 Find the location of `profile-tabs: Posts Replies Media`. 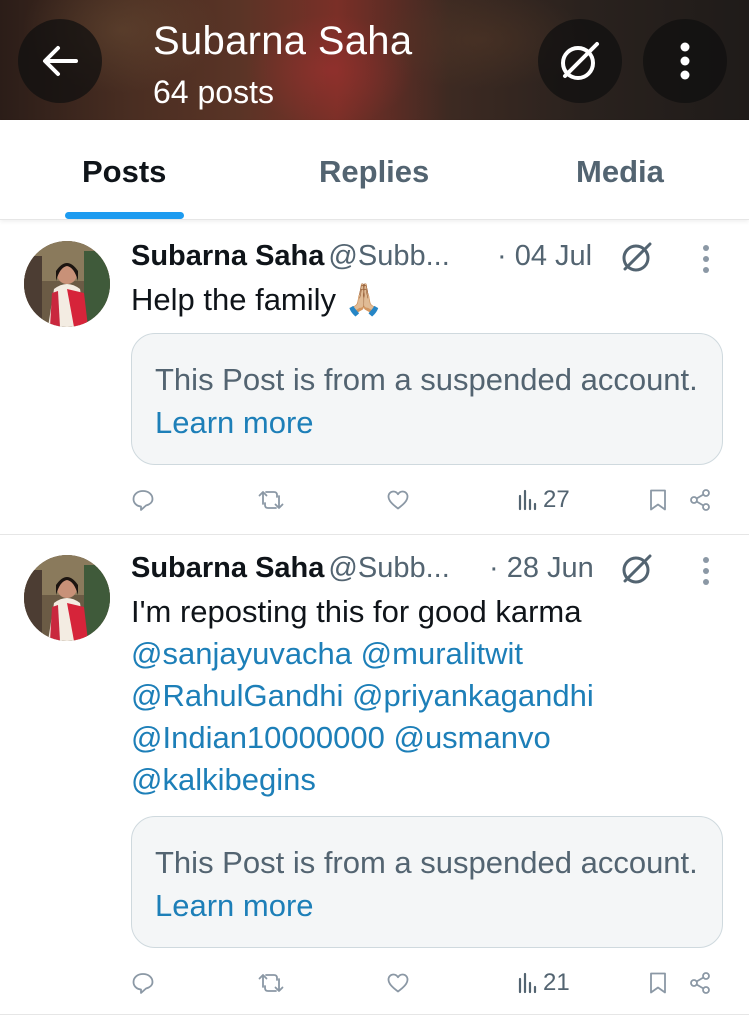

profile-tabs: Posts Replies Media is located at coordinates (374, 170).